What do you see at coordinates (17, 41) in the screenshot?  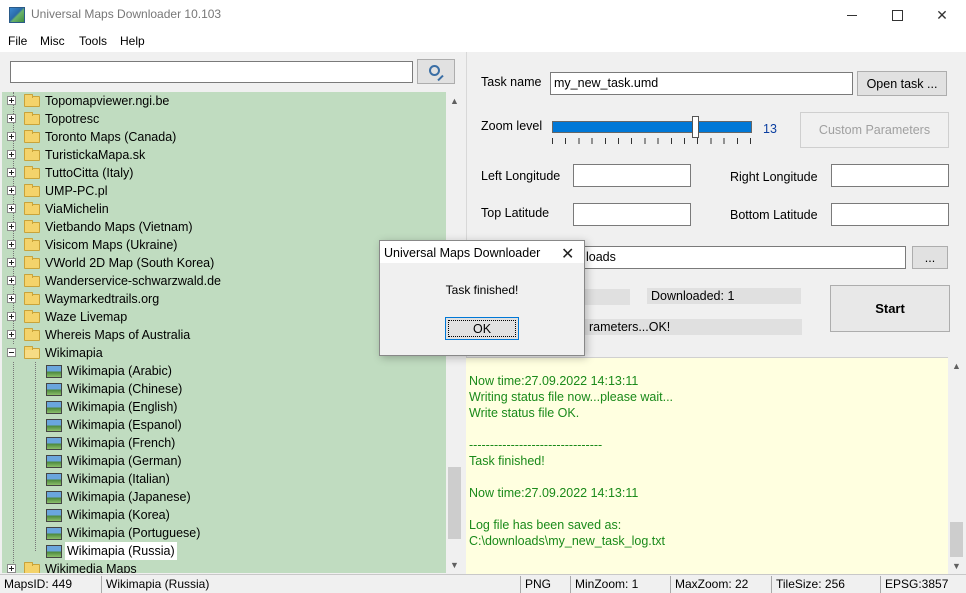 I see `menu-file: File` at bounding box center [17, 41].